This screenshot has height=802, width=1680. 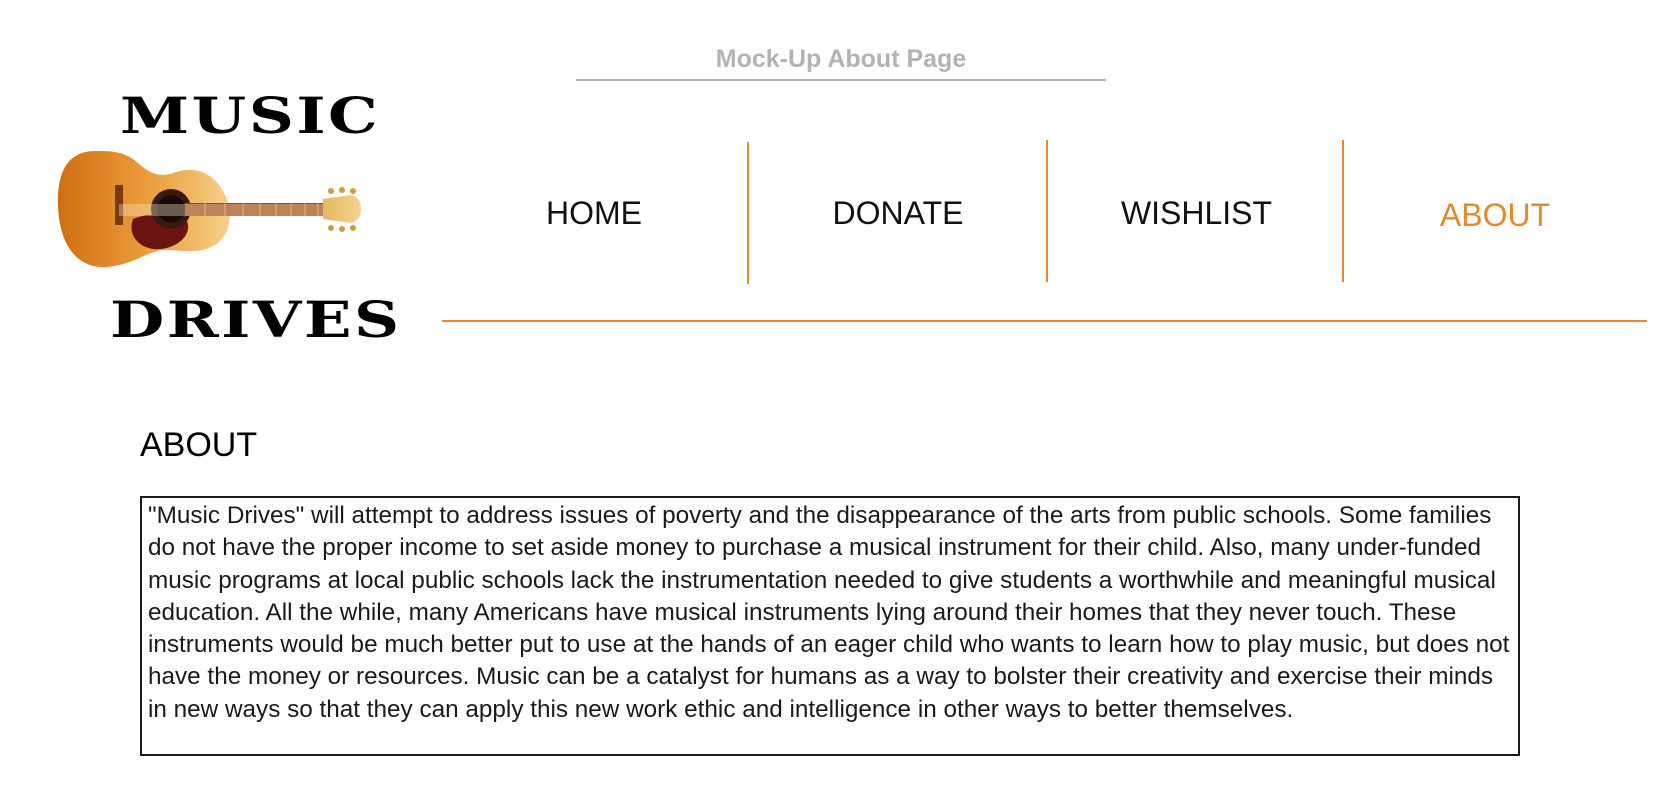 What do you see at coordinates (1196, 213) in the screenshot?
I see `nav-item-wishlist: WISHLIST` at bounding box center [1196, 213].